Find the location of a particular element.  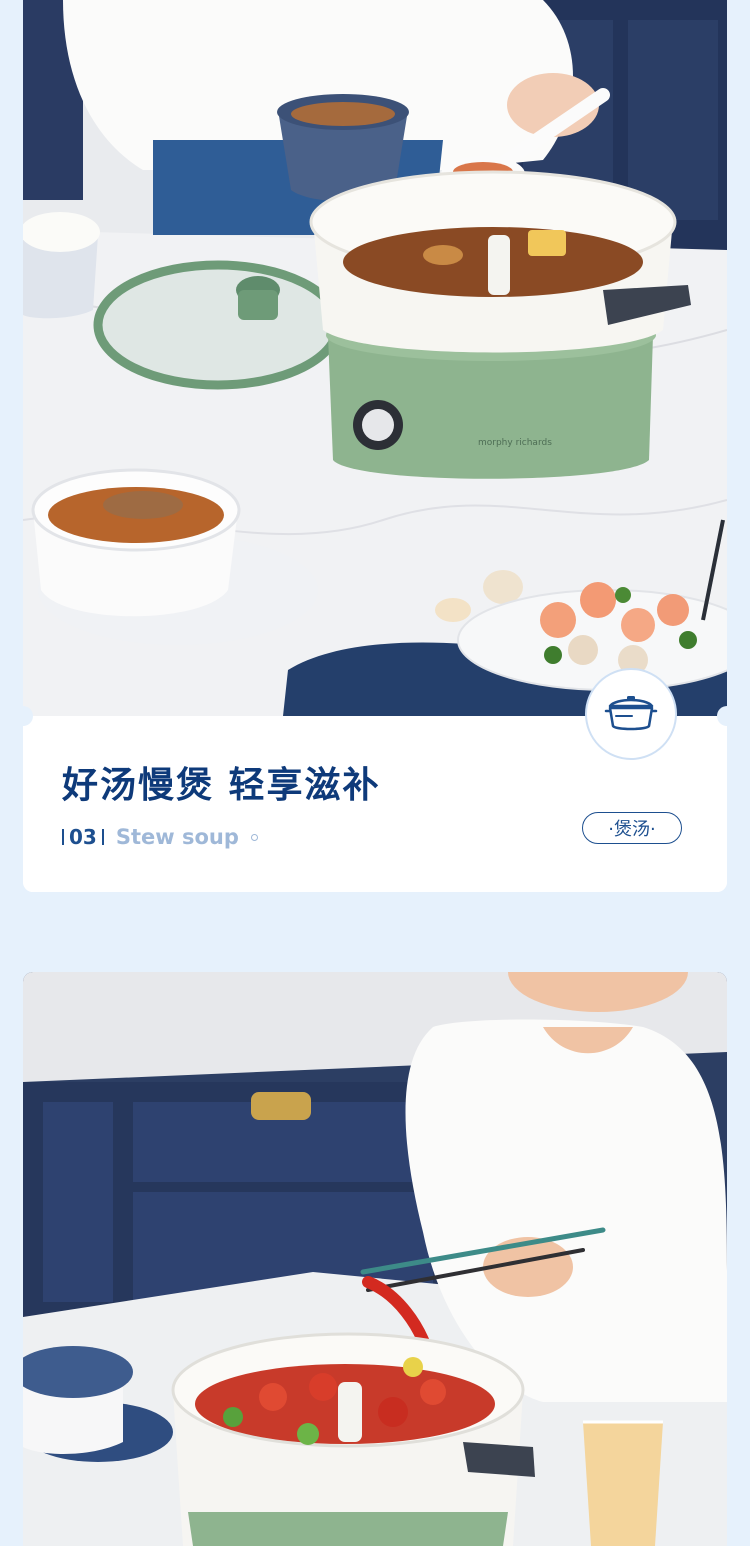

category-tag: ·煲汤· is located at coordinates (632, 828).